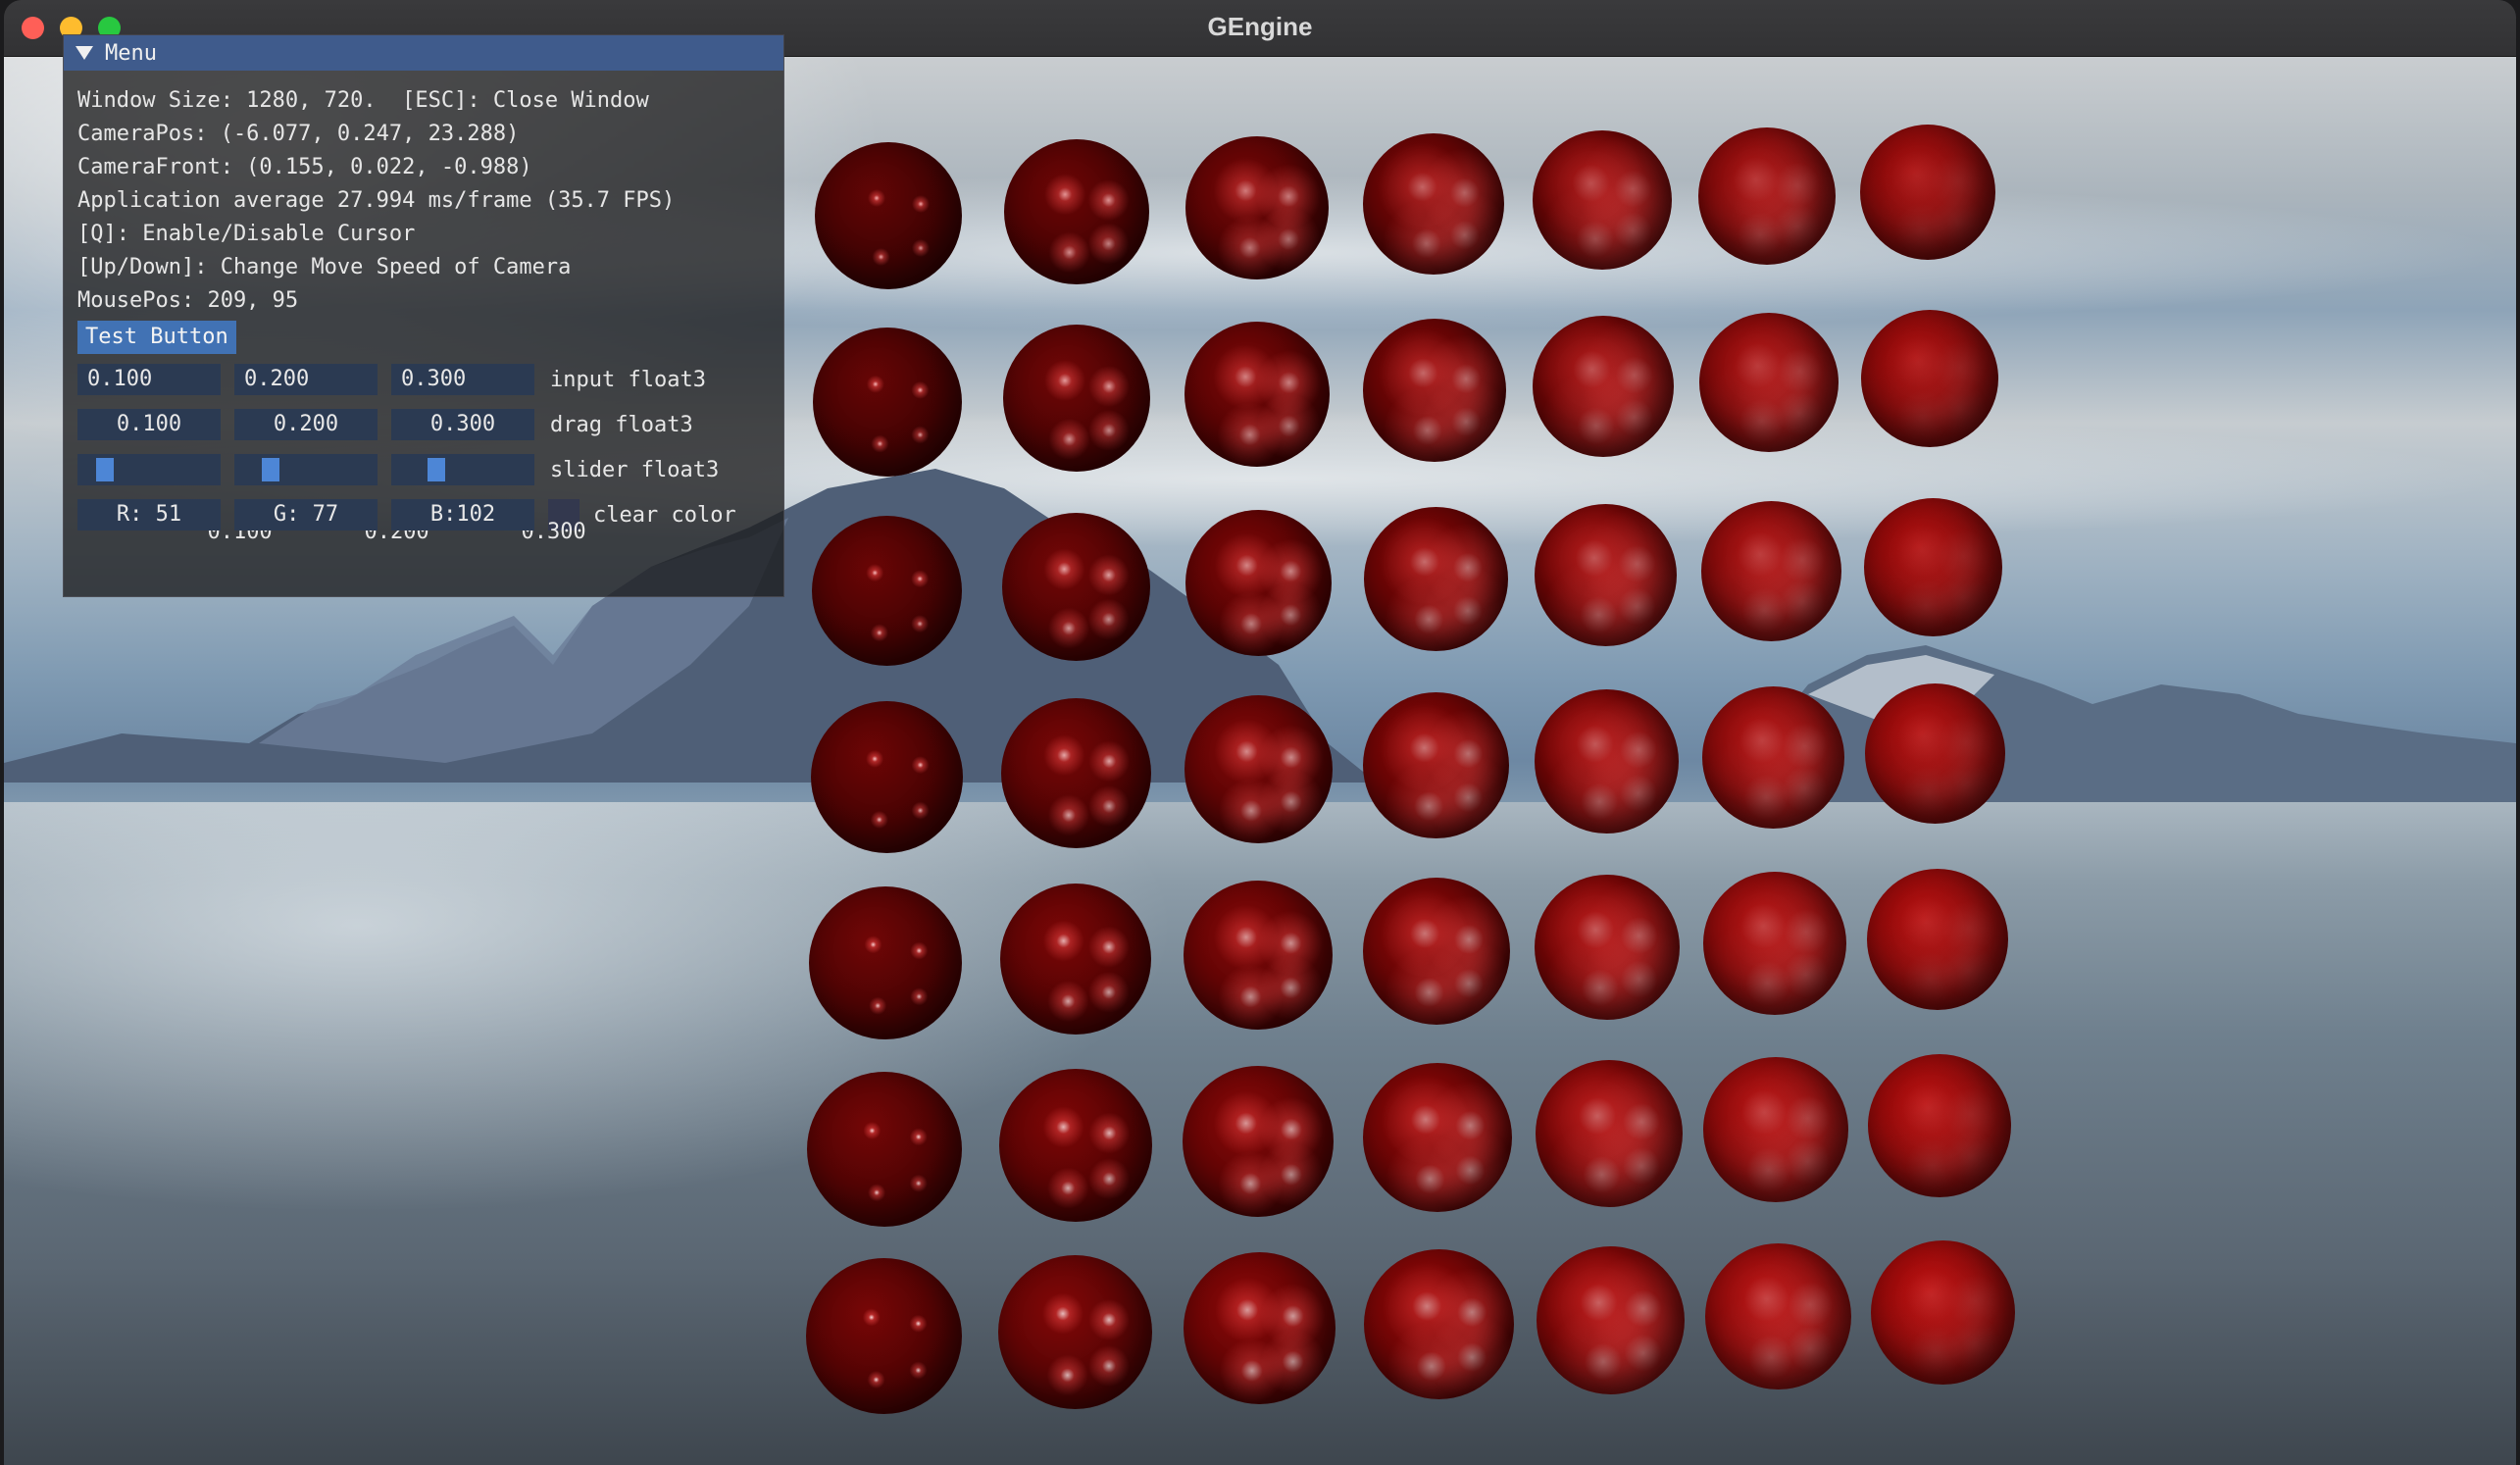 This screenshot has height=1465, width=2520. I want to click on move-speed-text: [Up/Down]: Change Move Speed of Camera, so click(324, 267).